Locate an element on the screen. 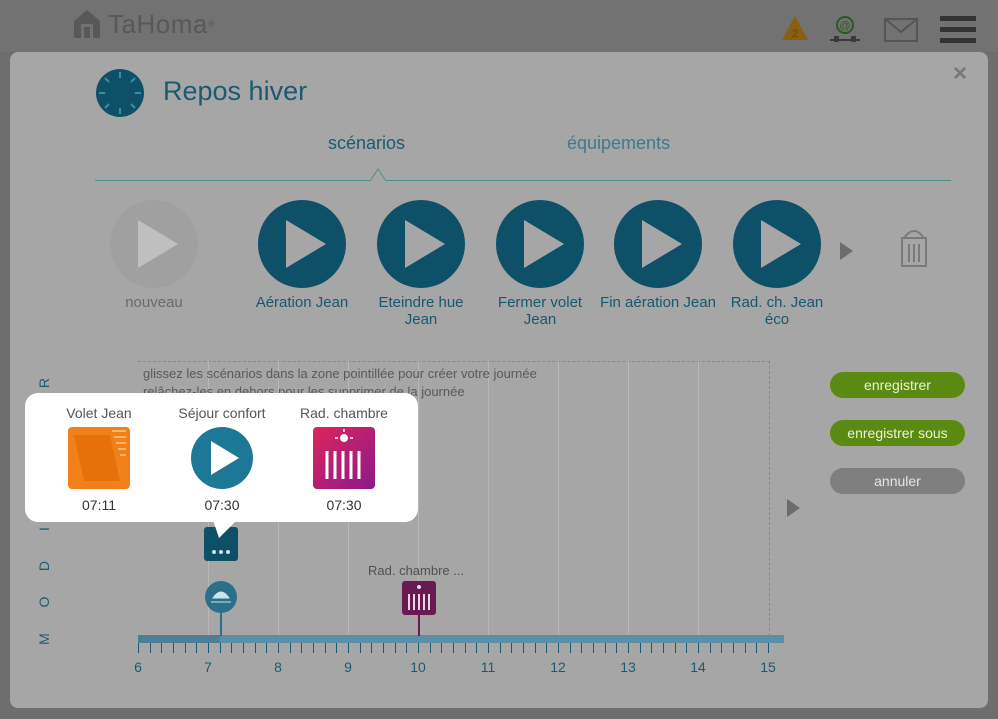  timeline-event-group is located at coordinates (223, 582).